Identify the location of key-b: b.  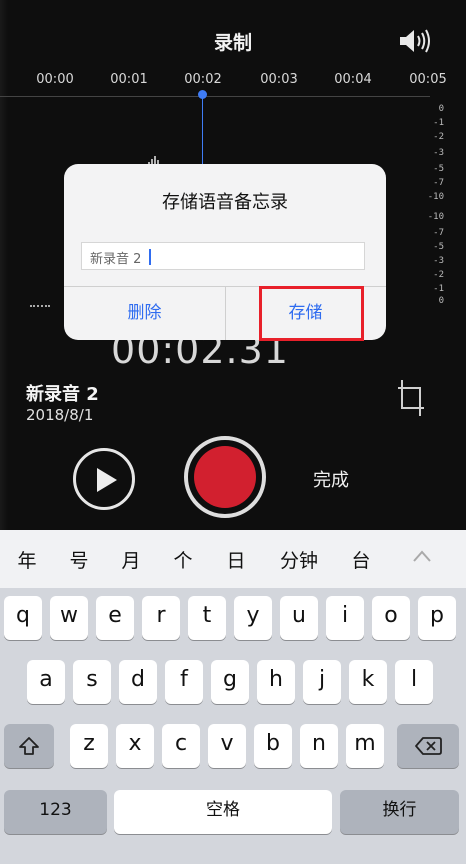
(273, 746).